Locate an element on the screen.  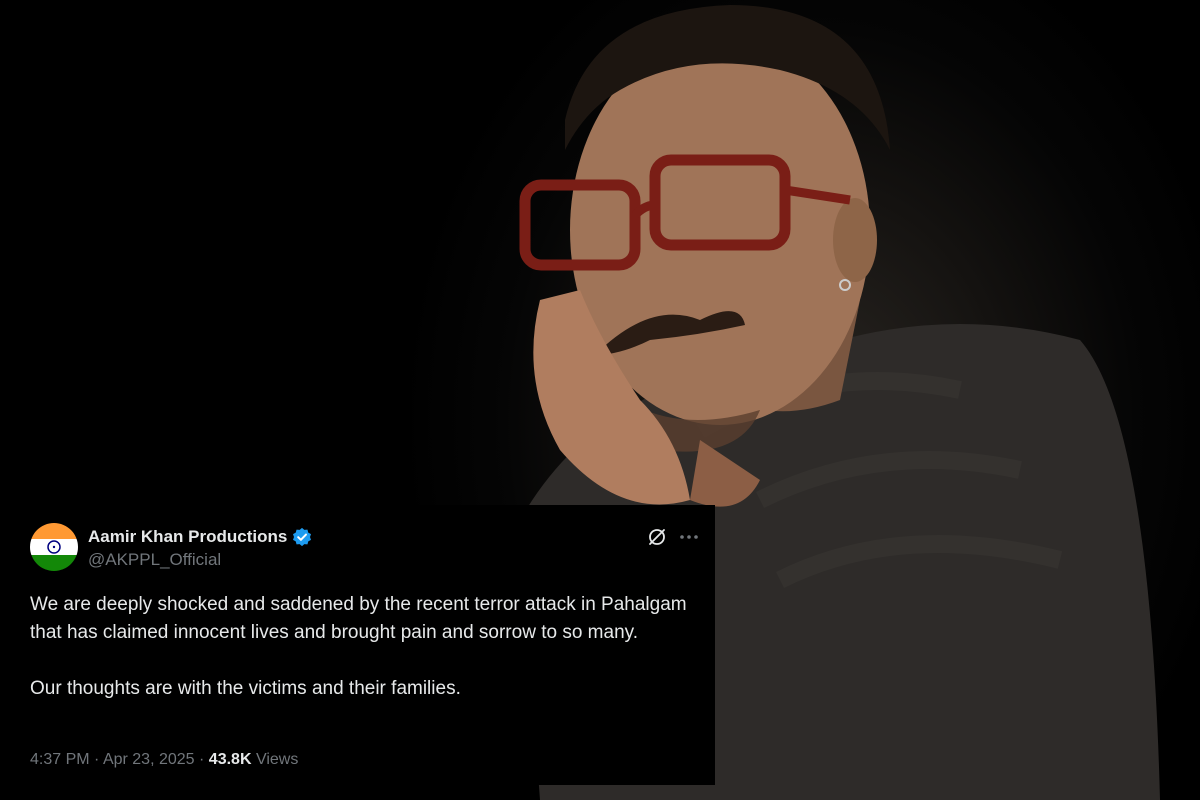
tweet-time: 4:37 PM is located at coordinates (60, 759).